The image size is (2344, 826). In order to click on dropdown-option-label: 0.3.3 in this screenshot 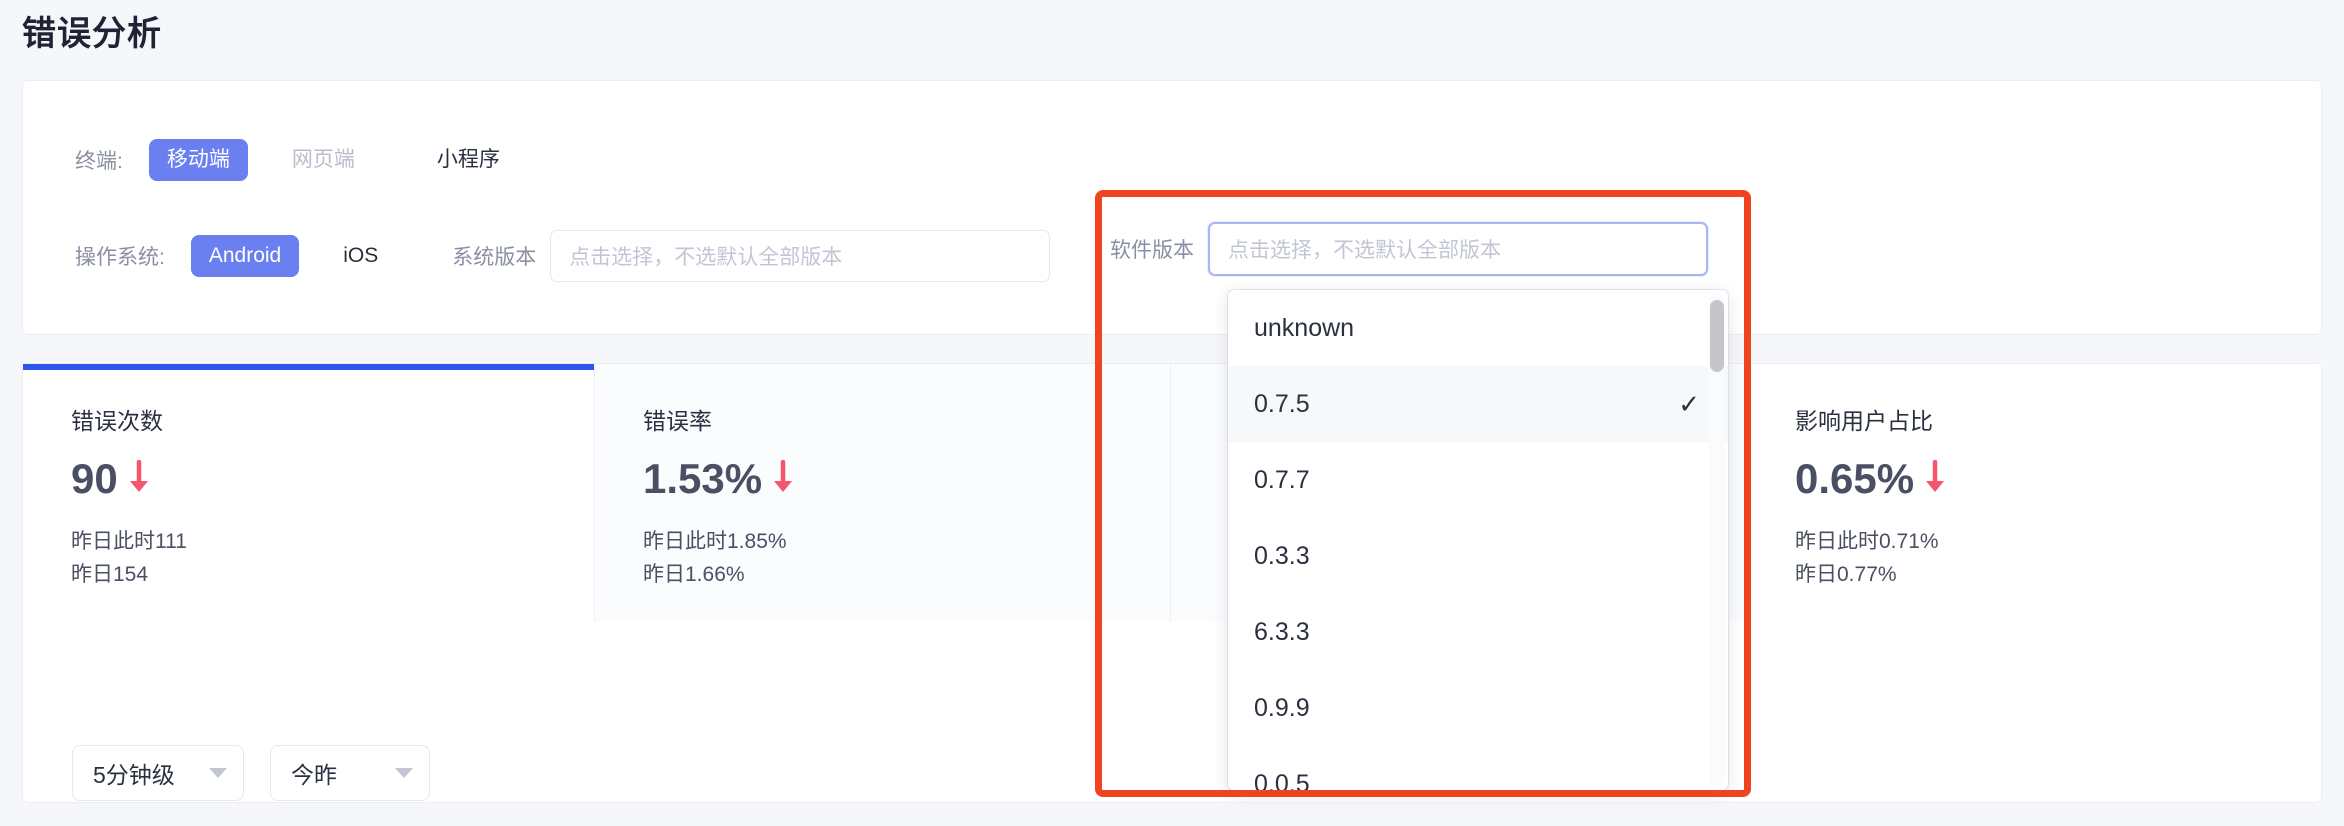, I will do `click(1282, 555)`.